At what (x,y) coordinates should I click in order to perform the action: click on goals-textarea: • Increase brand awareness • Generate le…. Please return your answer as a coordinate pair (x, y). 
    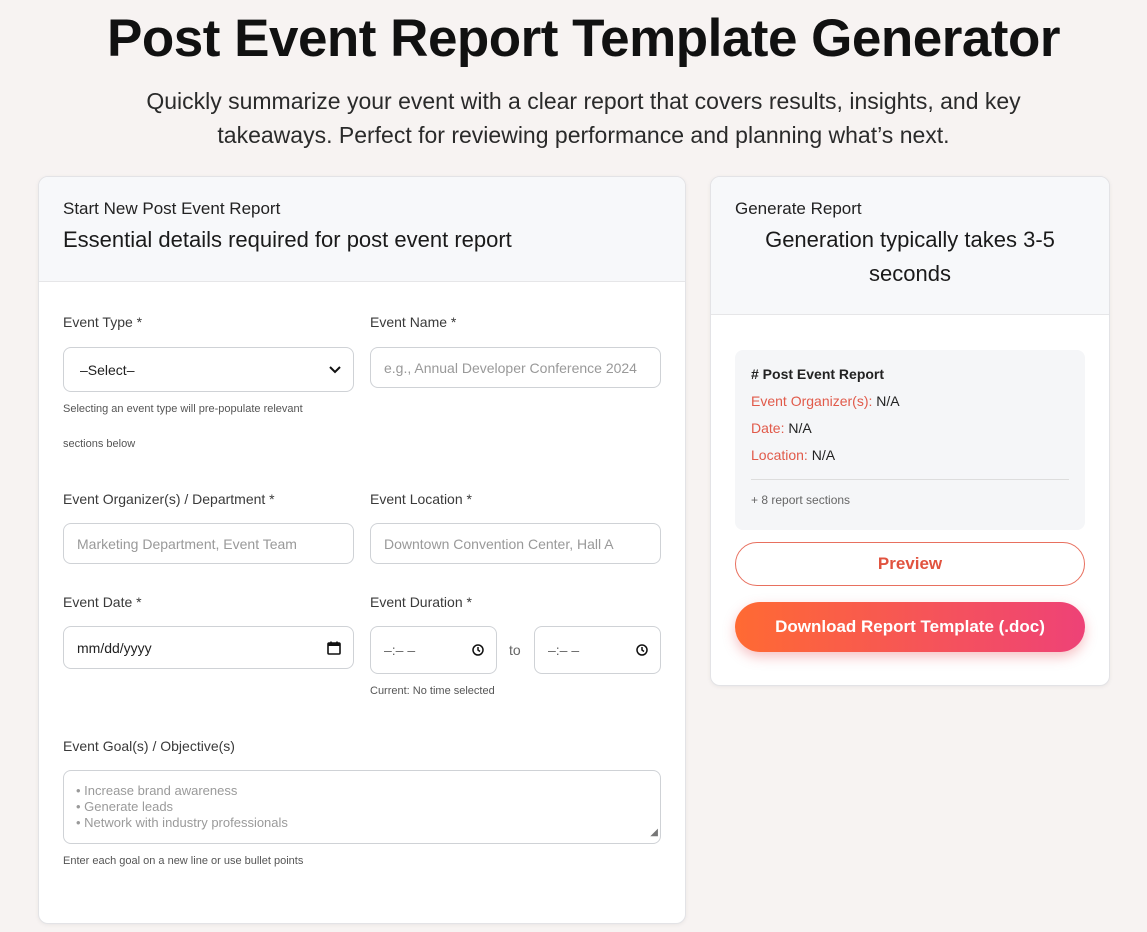
    Looking at the image, I should click on (362, 807).